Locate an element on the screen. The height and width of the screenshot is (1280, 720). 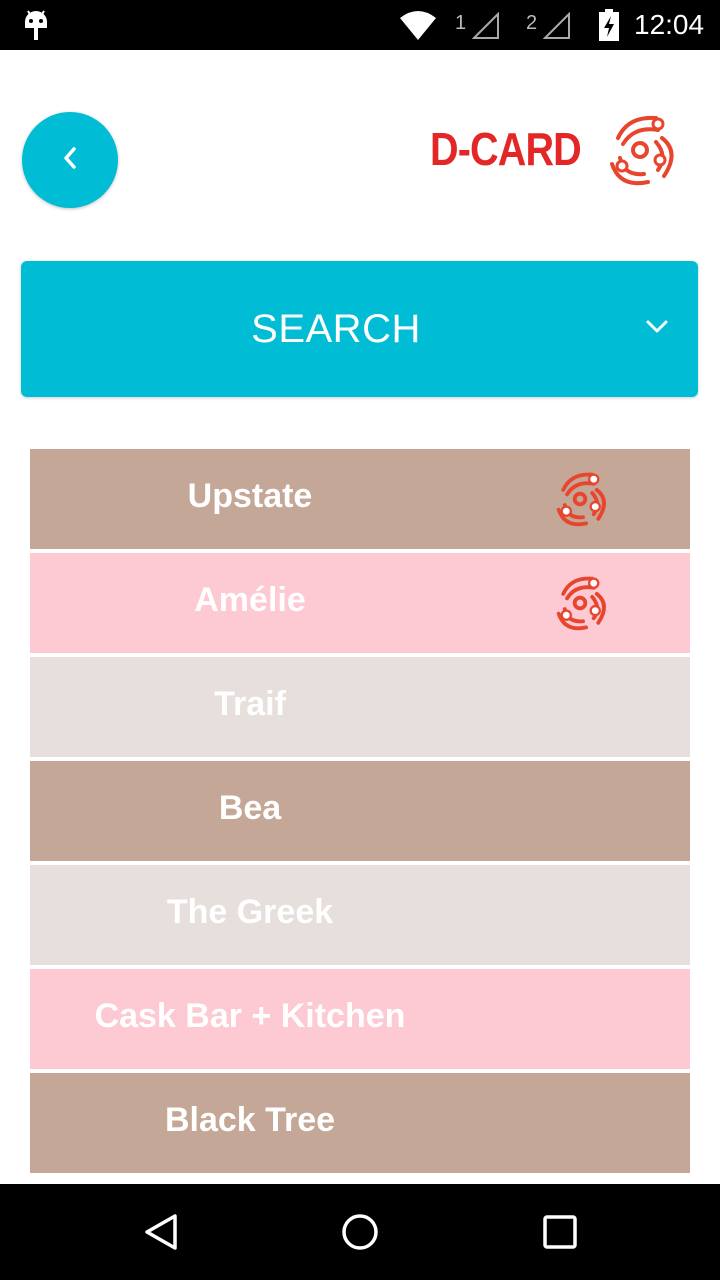
dcard-logo: D-CARD is located at coordinates (556, 151).